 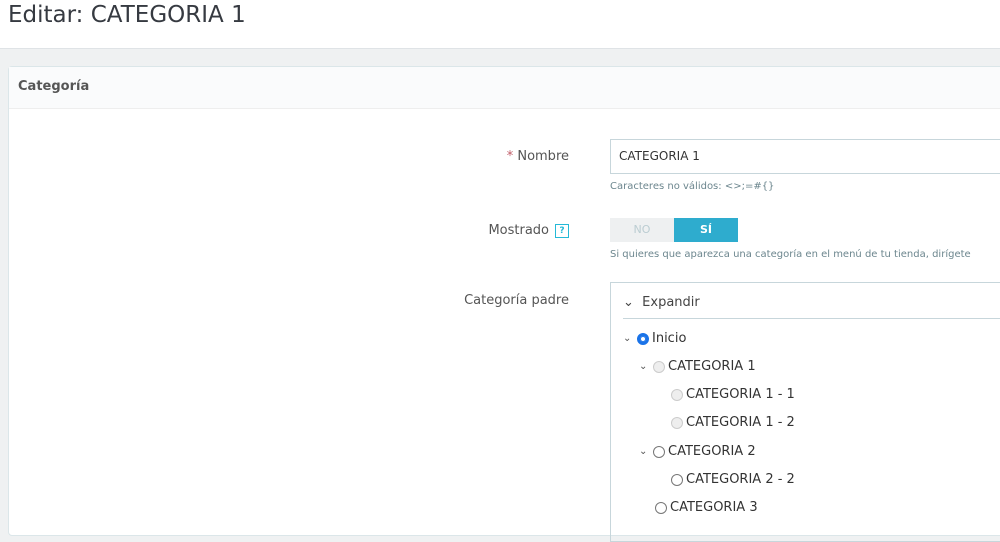 What do you see at coordinates (733, 422) in the screenshot?
I see `tree-node: CATEGORIA 1 - 2` at bounding box center [733, 422].